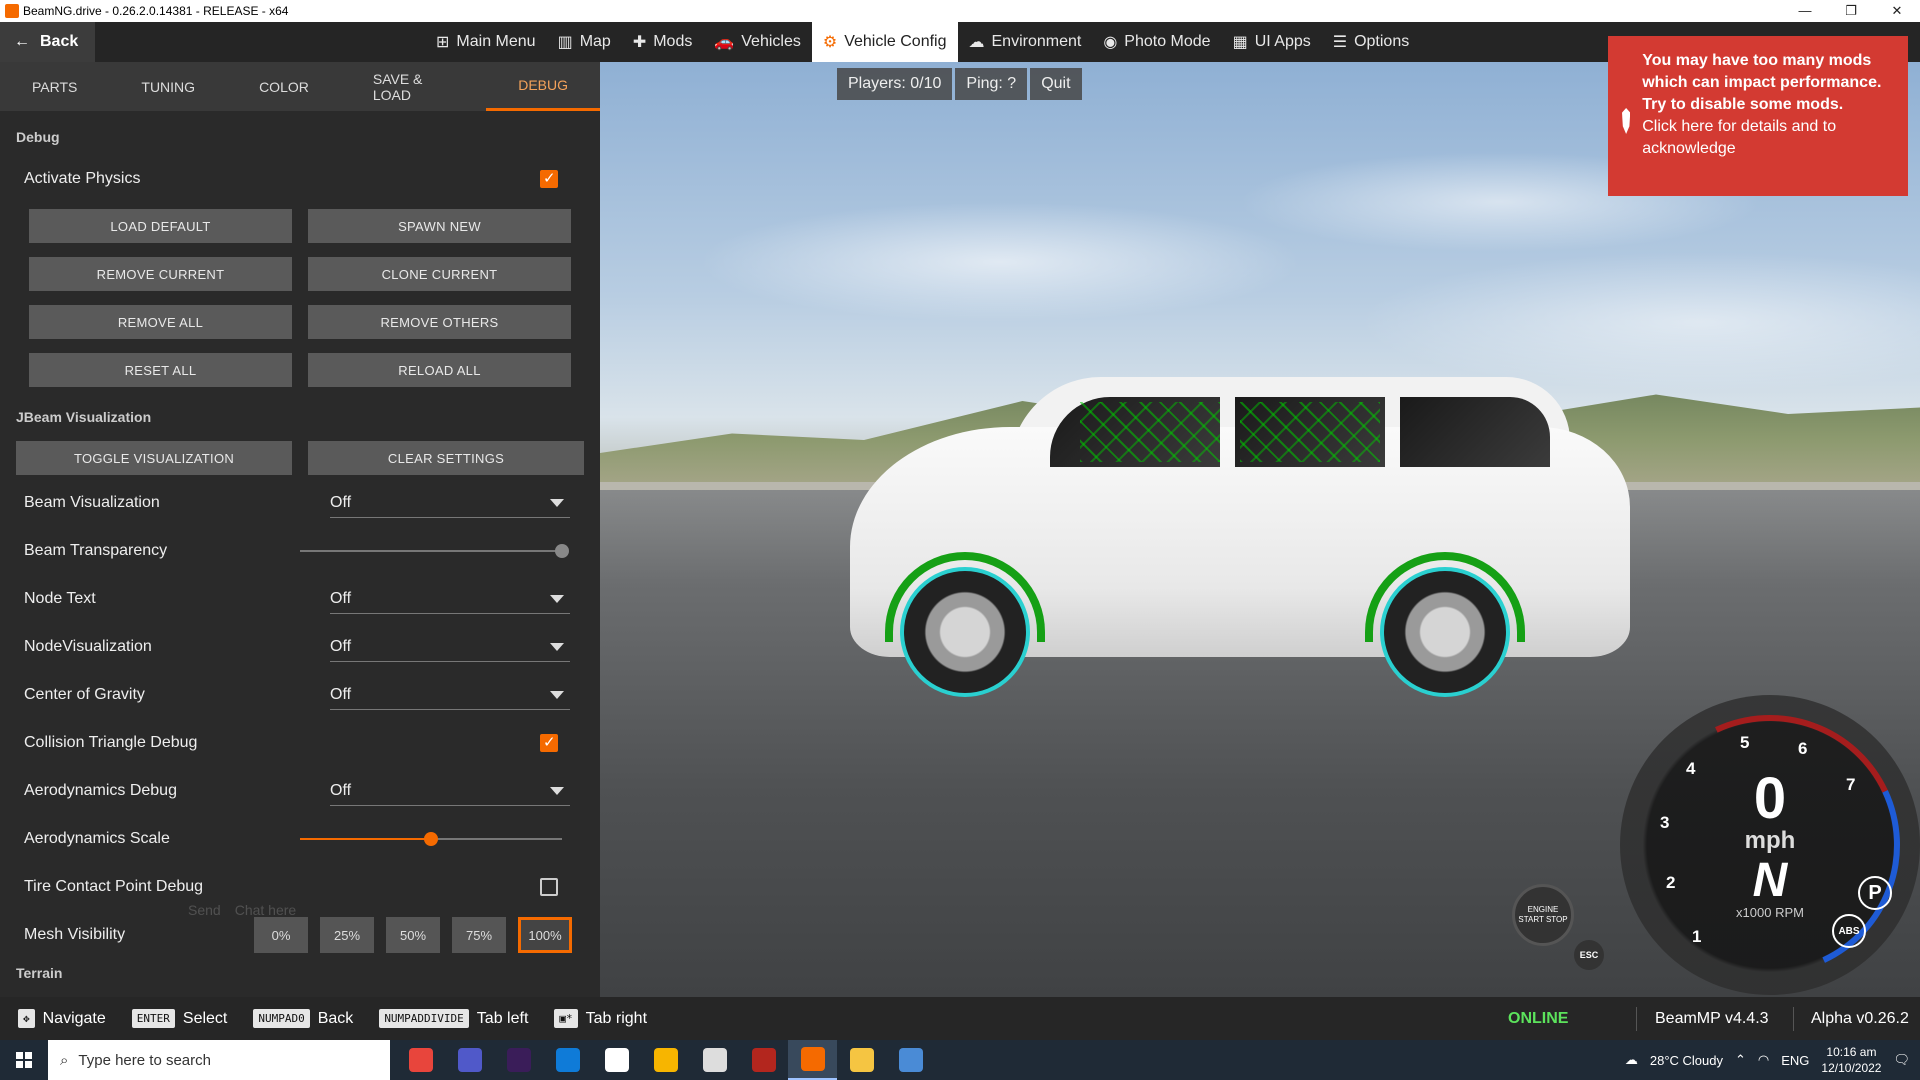 The height and width of the screenshot is (1080, 1920). I want to click on aero-scale-slider, so click(431, 839).